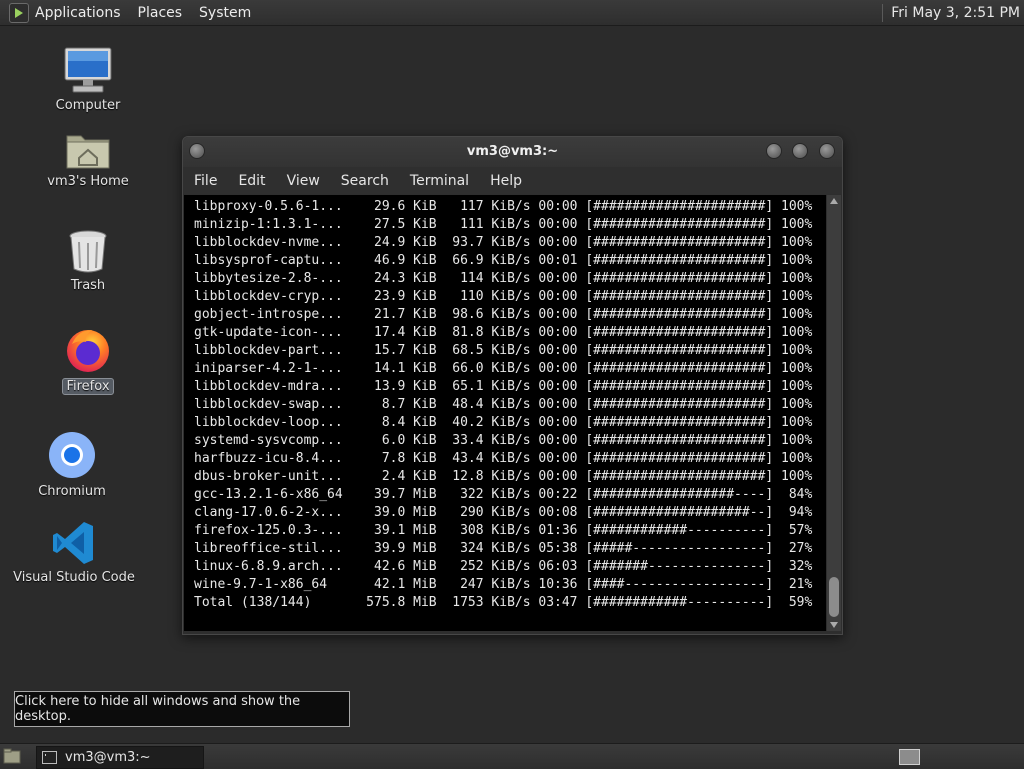 Image resolution: width=1024 pixels, height=769 pixels. What do you see at coordinates (225, 13) in the screenshot?
I see `system-menu: System` at bounding box center [225, 13].